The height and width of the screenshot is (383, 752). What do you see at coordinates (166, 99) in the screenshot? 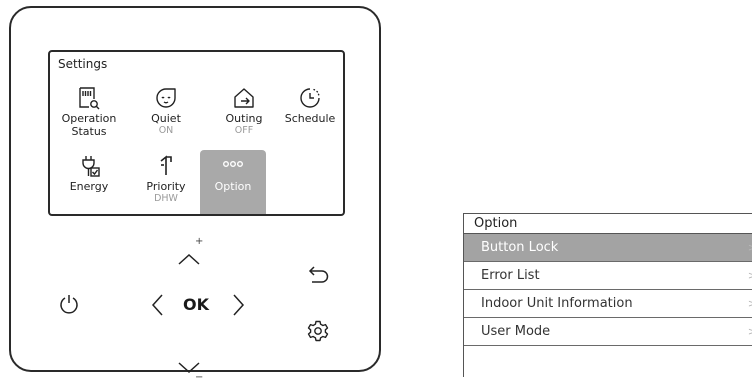
I see `quiet-icon` at bounding box center [166, 99].